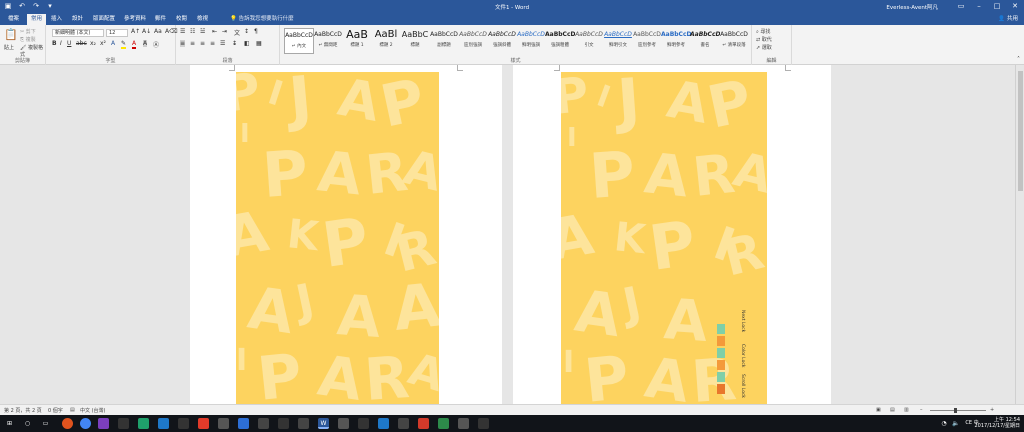 This screenshot has height=432, width=1024. I want to click on superscript-icon: x², so click(103, 43).